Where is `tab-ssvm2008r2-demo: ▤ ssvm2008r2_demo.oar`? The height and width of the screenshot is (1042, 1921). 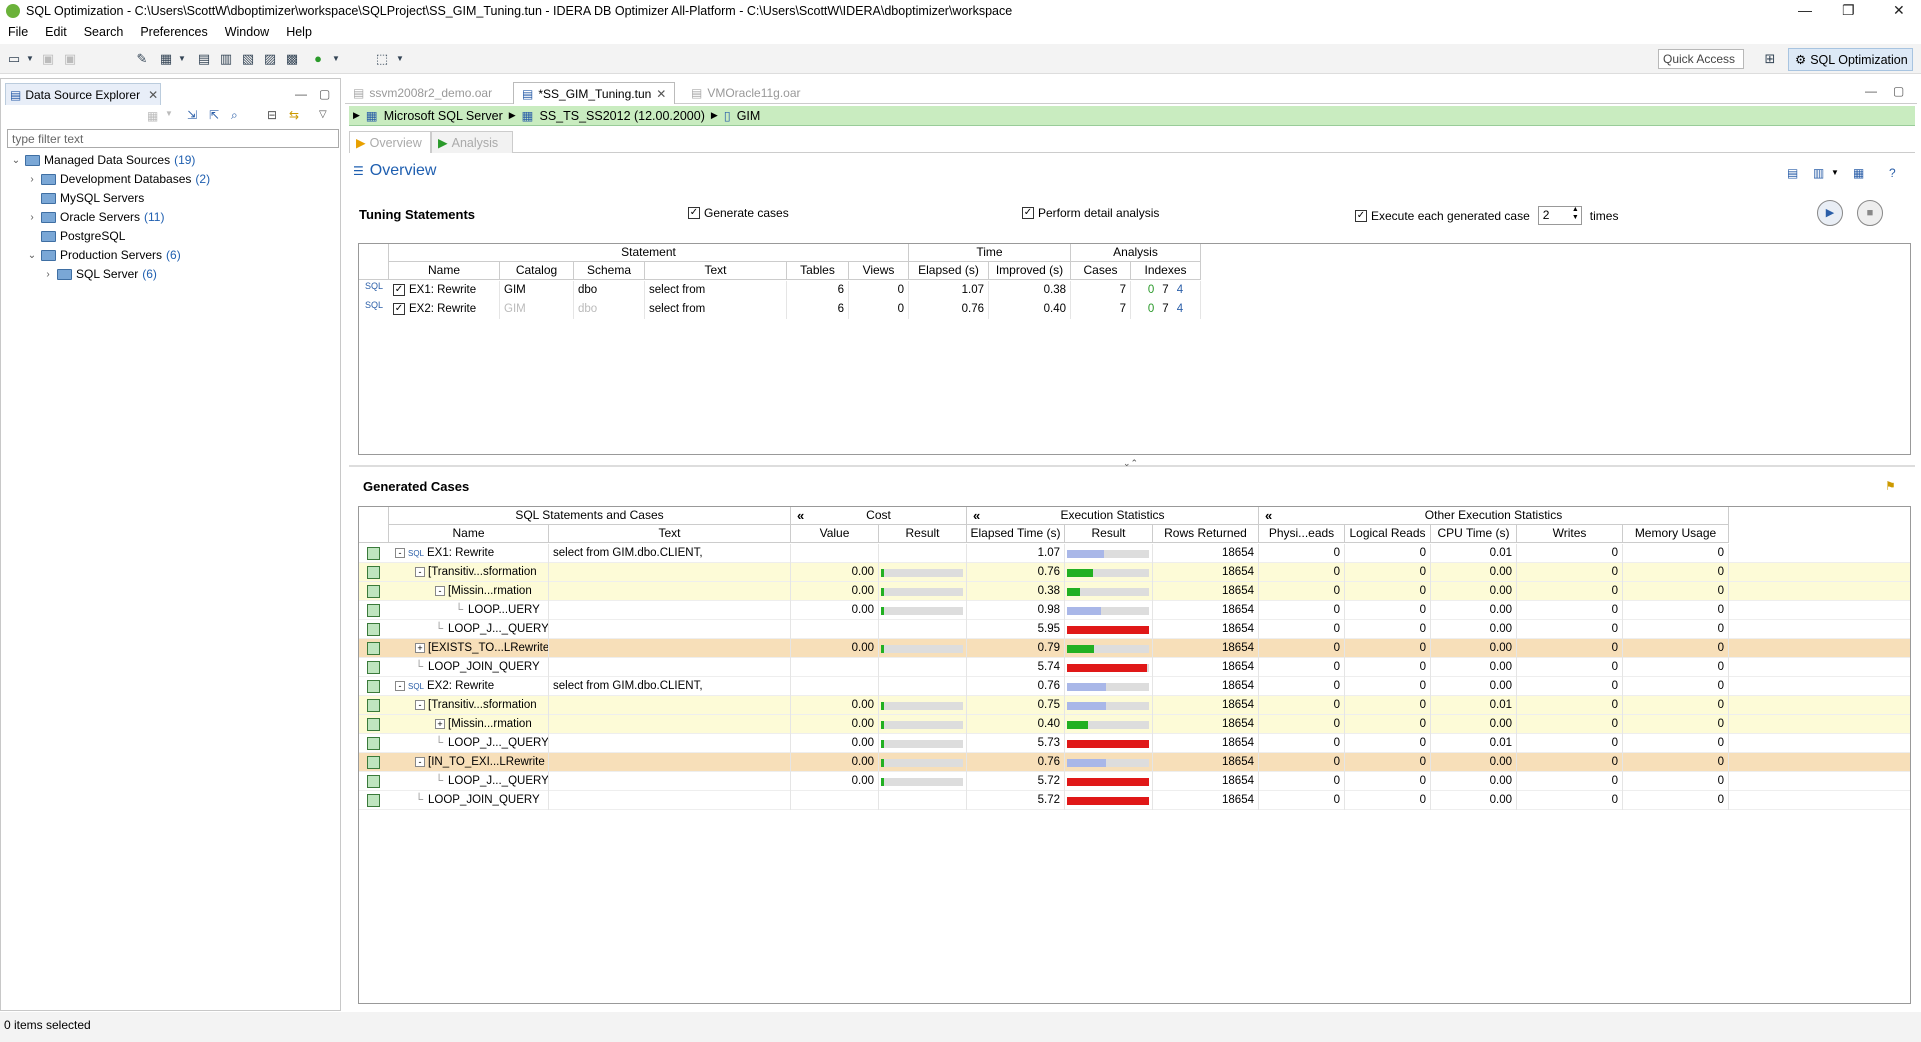 tab-ssvm2008r2-demo: ▤ ssvm2008r2_demo.oar is located at coordinates (422, 93).